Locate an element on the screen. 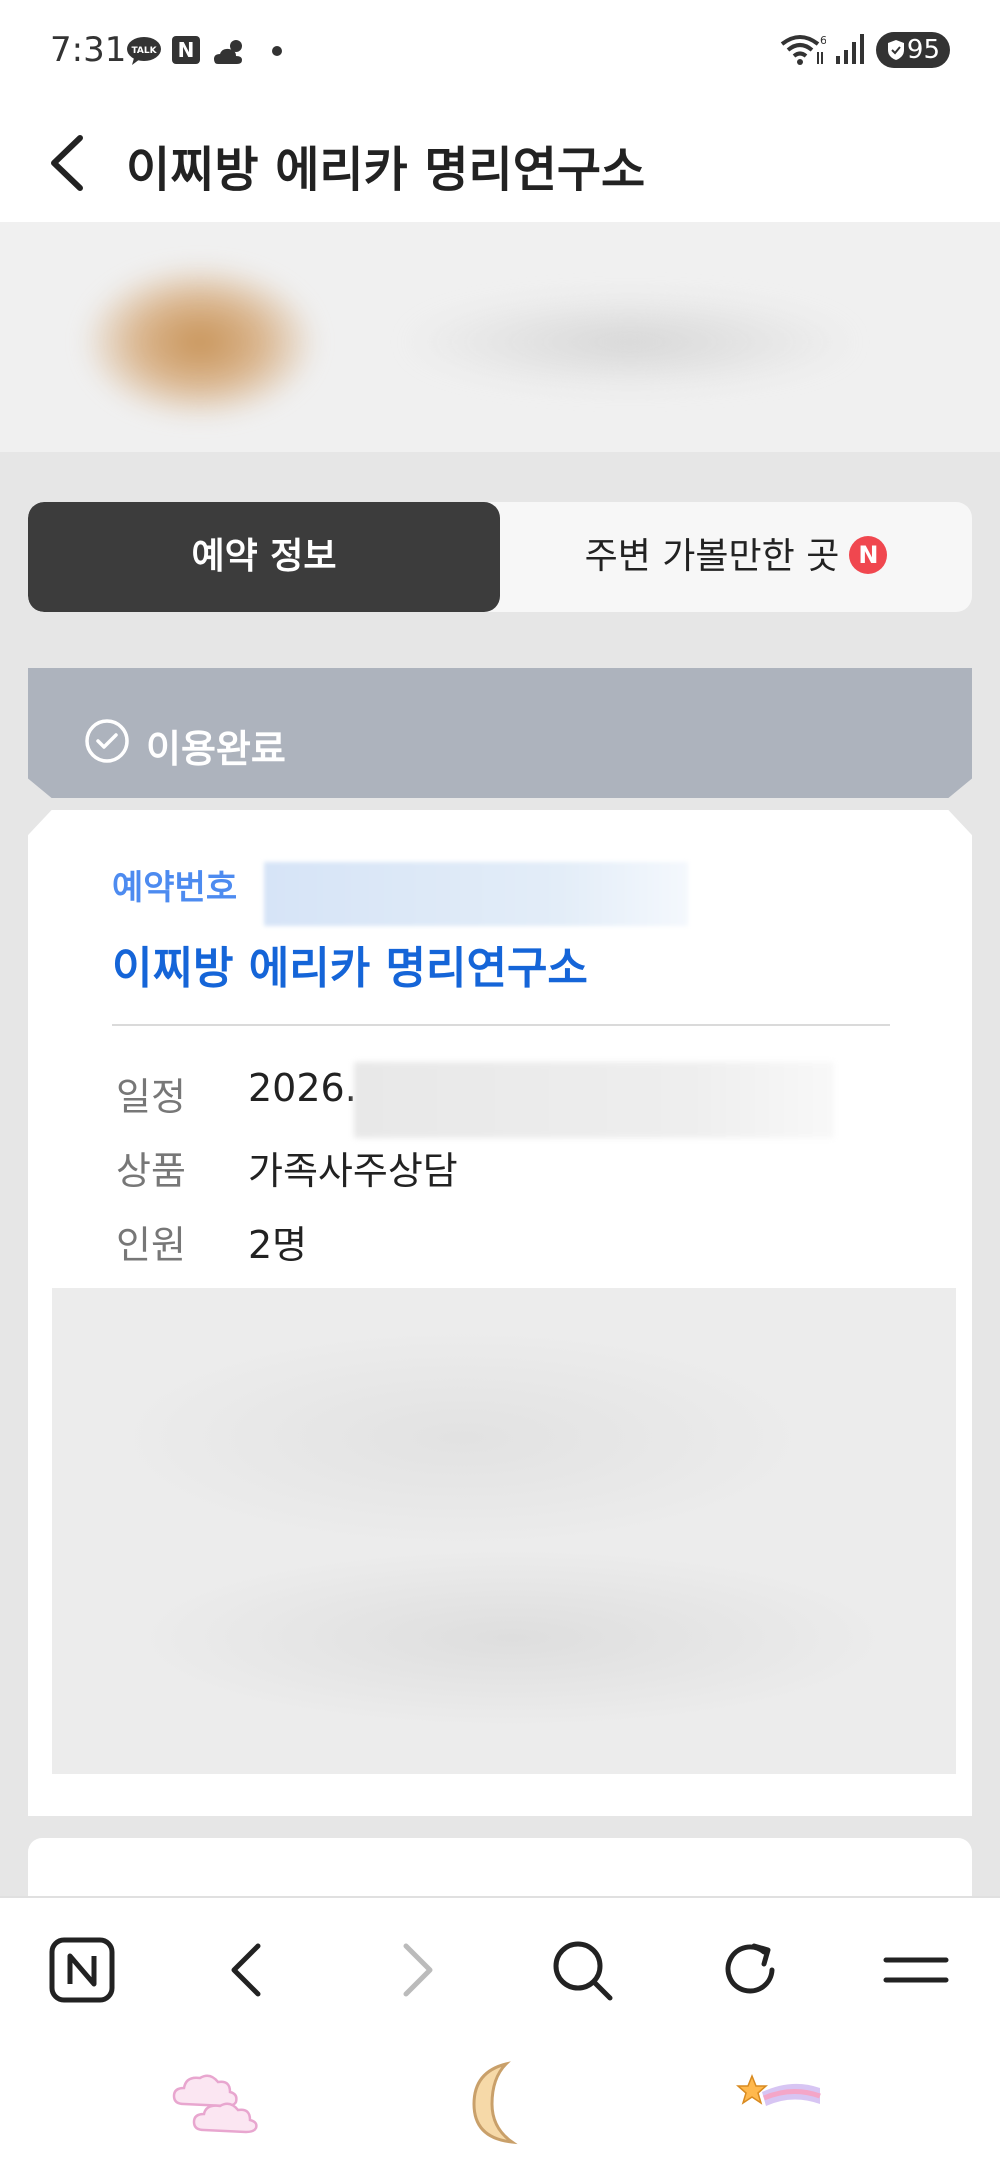 This screenshot has height=2168, width=1000. tab-reservation-info: 예약 정보 is located at coordinates (264, 557).